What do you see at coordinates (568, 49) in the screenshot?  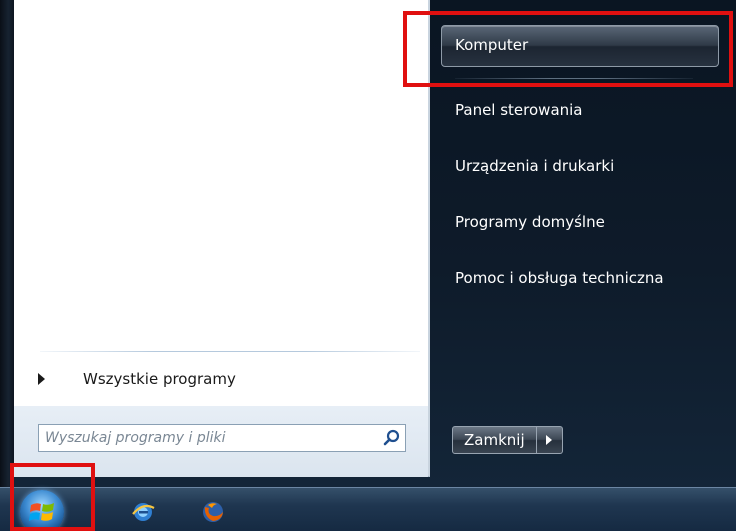 I see `highlight-box-komputer` at bounding box center [568, 49].